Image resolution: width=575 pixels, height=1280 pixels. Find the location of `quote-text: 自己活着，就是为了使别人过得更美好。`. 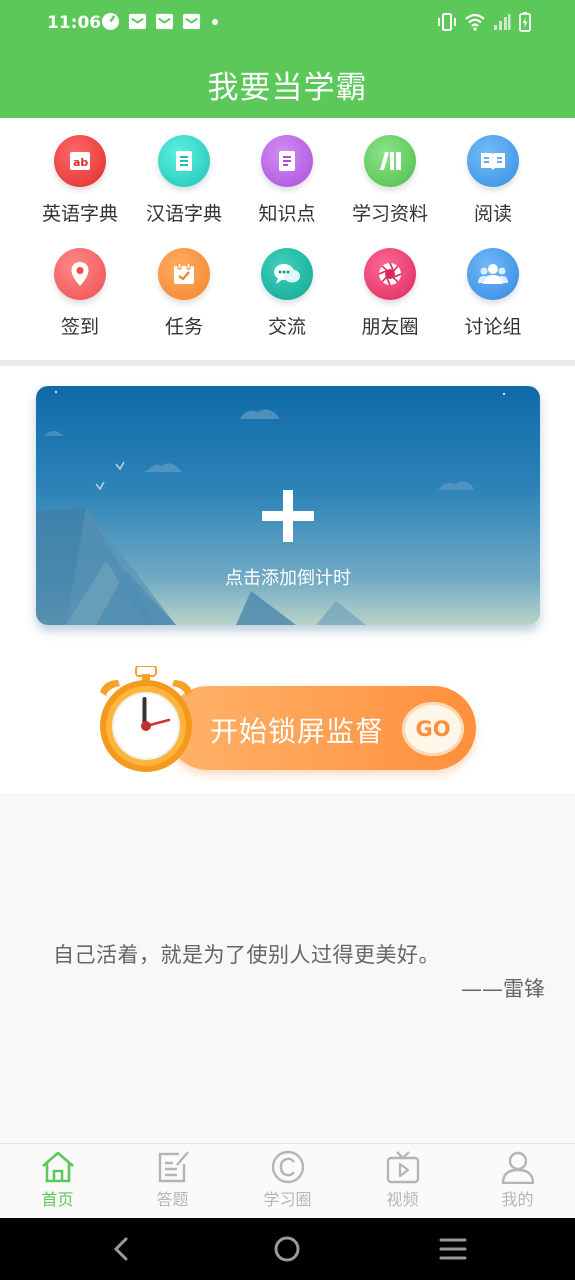

quote-text: 自己活着，就是为了使别人过得更美好。 is located at coordinates (246, 955).